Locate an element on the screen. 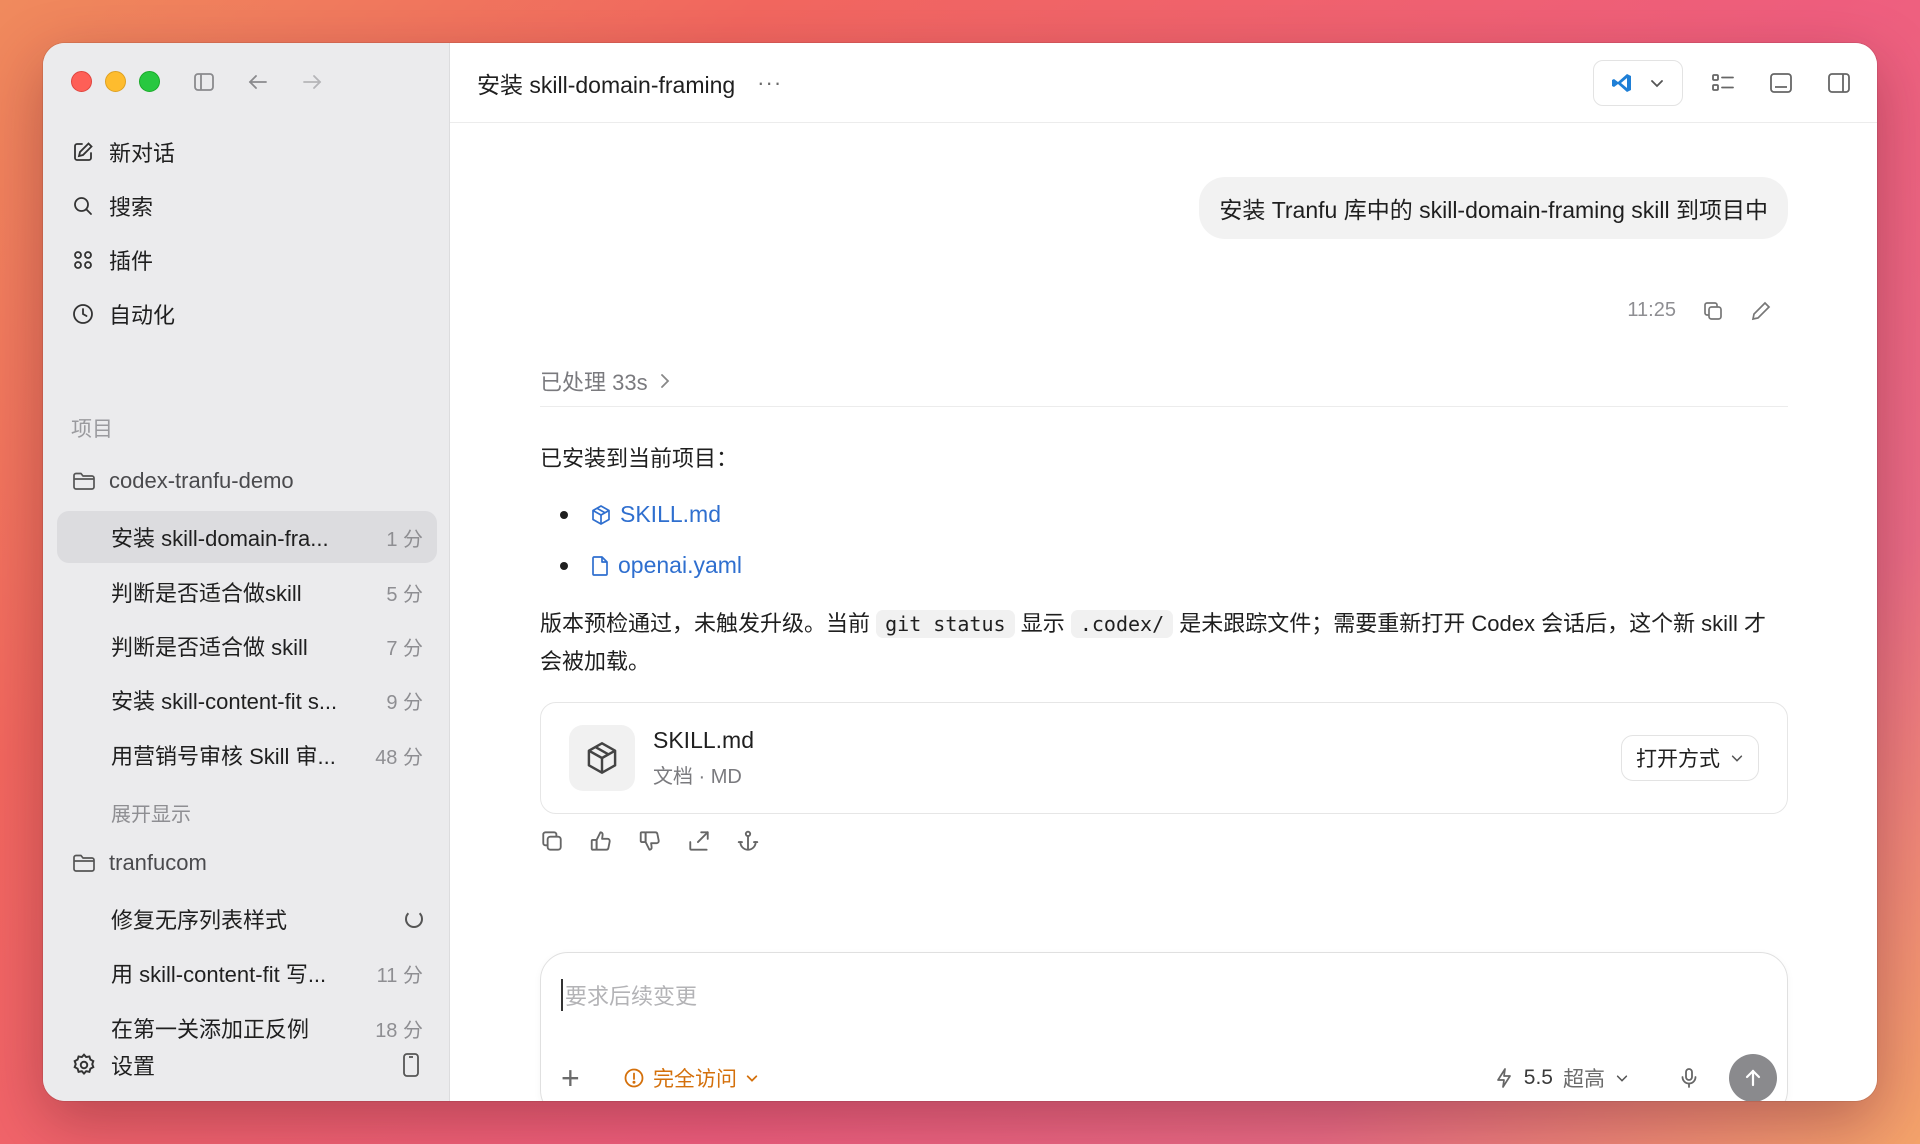 Image resolution: width=1920 pixels, height=1144 pixels. nav-plugins: 插件 is located at coordinates (250, 260).